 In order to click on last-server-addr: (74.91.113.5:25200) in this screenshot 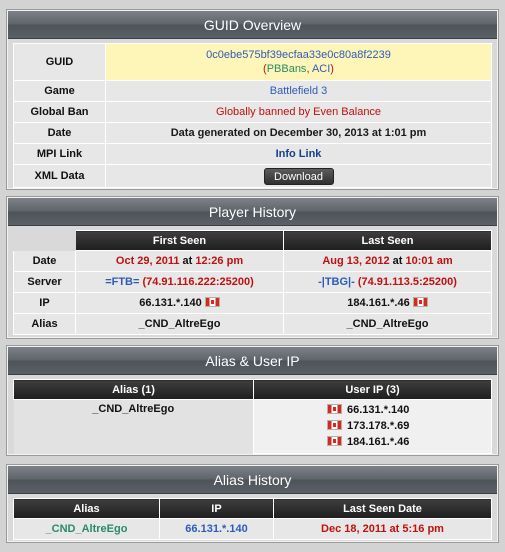, I will do `click(405, 282)`.